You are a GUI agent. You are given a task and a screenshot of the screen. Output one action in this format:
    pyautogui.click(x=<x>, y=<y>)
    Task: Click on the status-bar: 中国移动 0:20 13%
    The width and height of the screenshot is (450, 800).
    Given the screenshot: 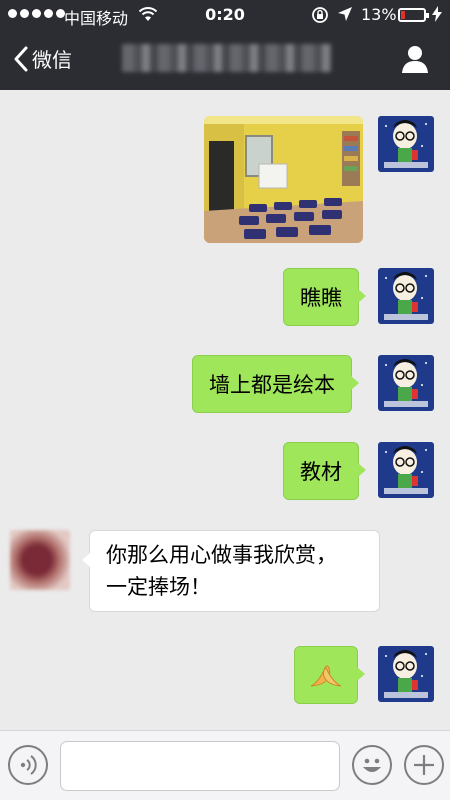 What is the action you would take?
    pyautogui.click(x=225, y=15)
    